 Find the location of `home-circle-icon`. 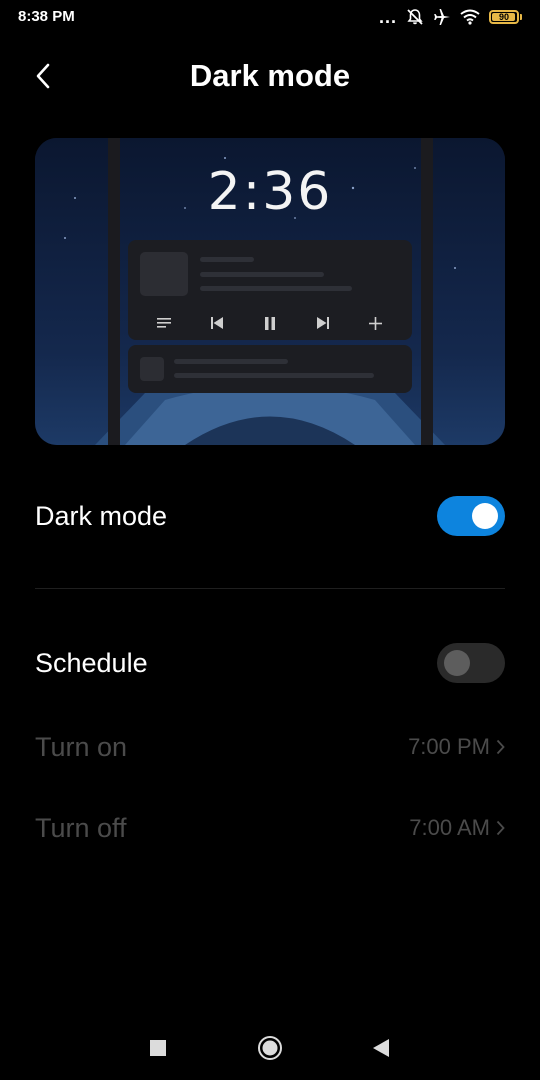

home-circle-icon is located at coordinates (270, 1048).